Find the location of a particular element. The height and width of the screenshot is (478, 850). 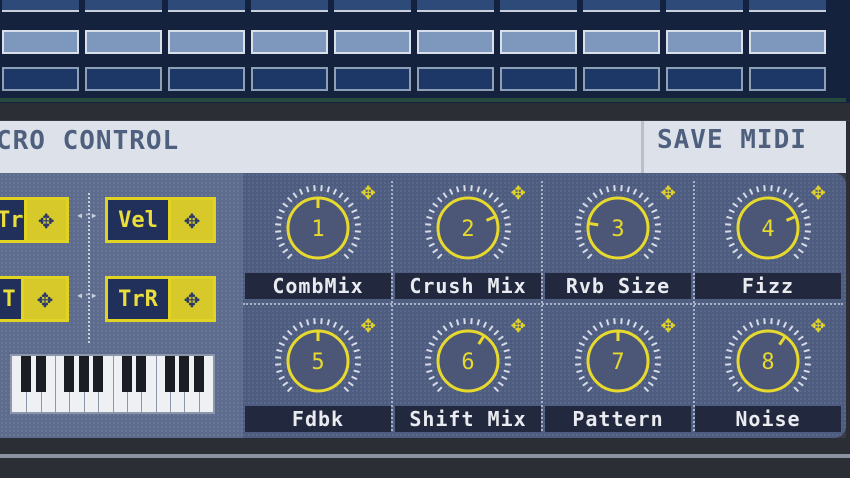

macro-knob-7: 7 ✥ Pattern is located at coordinates (618, 372).